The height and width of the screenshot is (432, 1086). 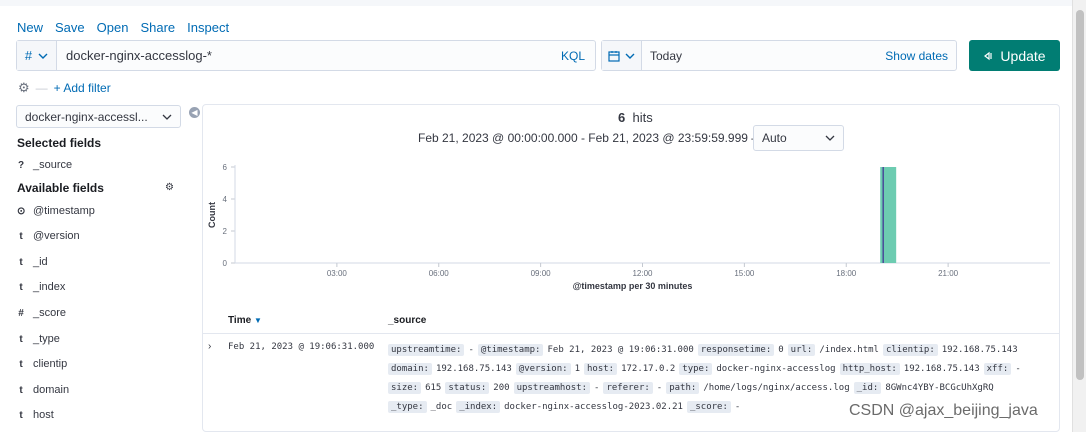 What do you see at coordinates (763, 56) in the screenshot?
I see `date-range-value: Today` at bounding box center [763, 56].